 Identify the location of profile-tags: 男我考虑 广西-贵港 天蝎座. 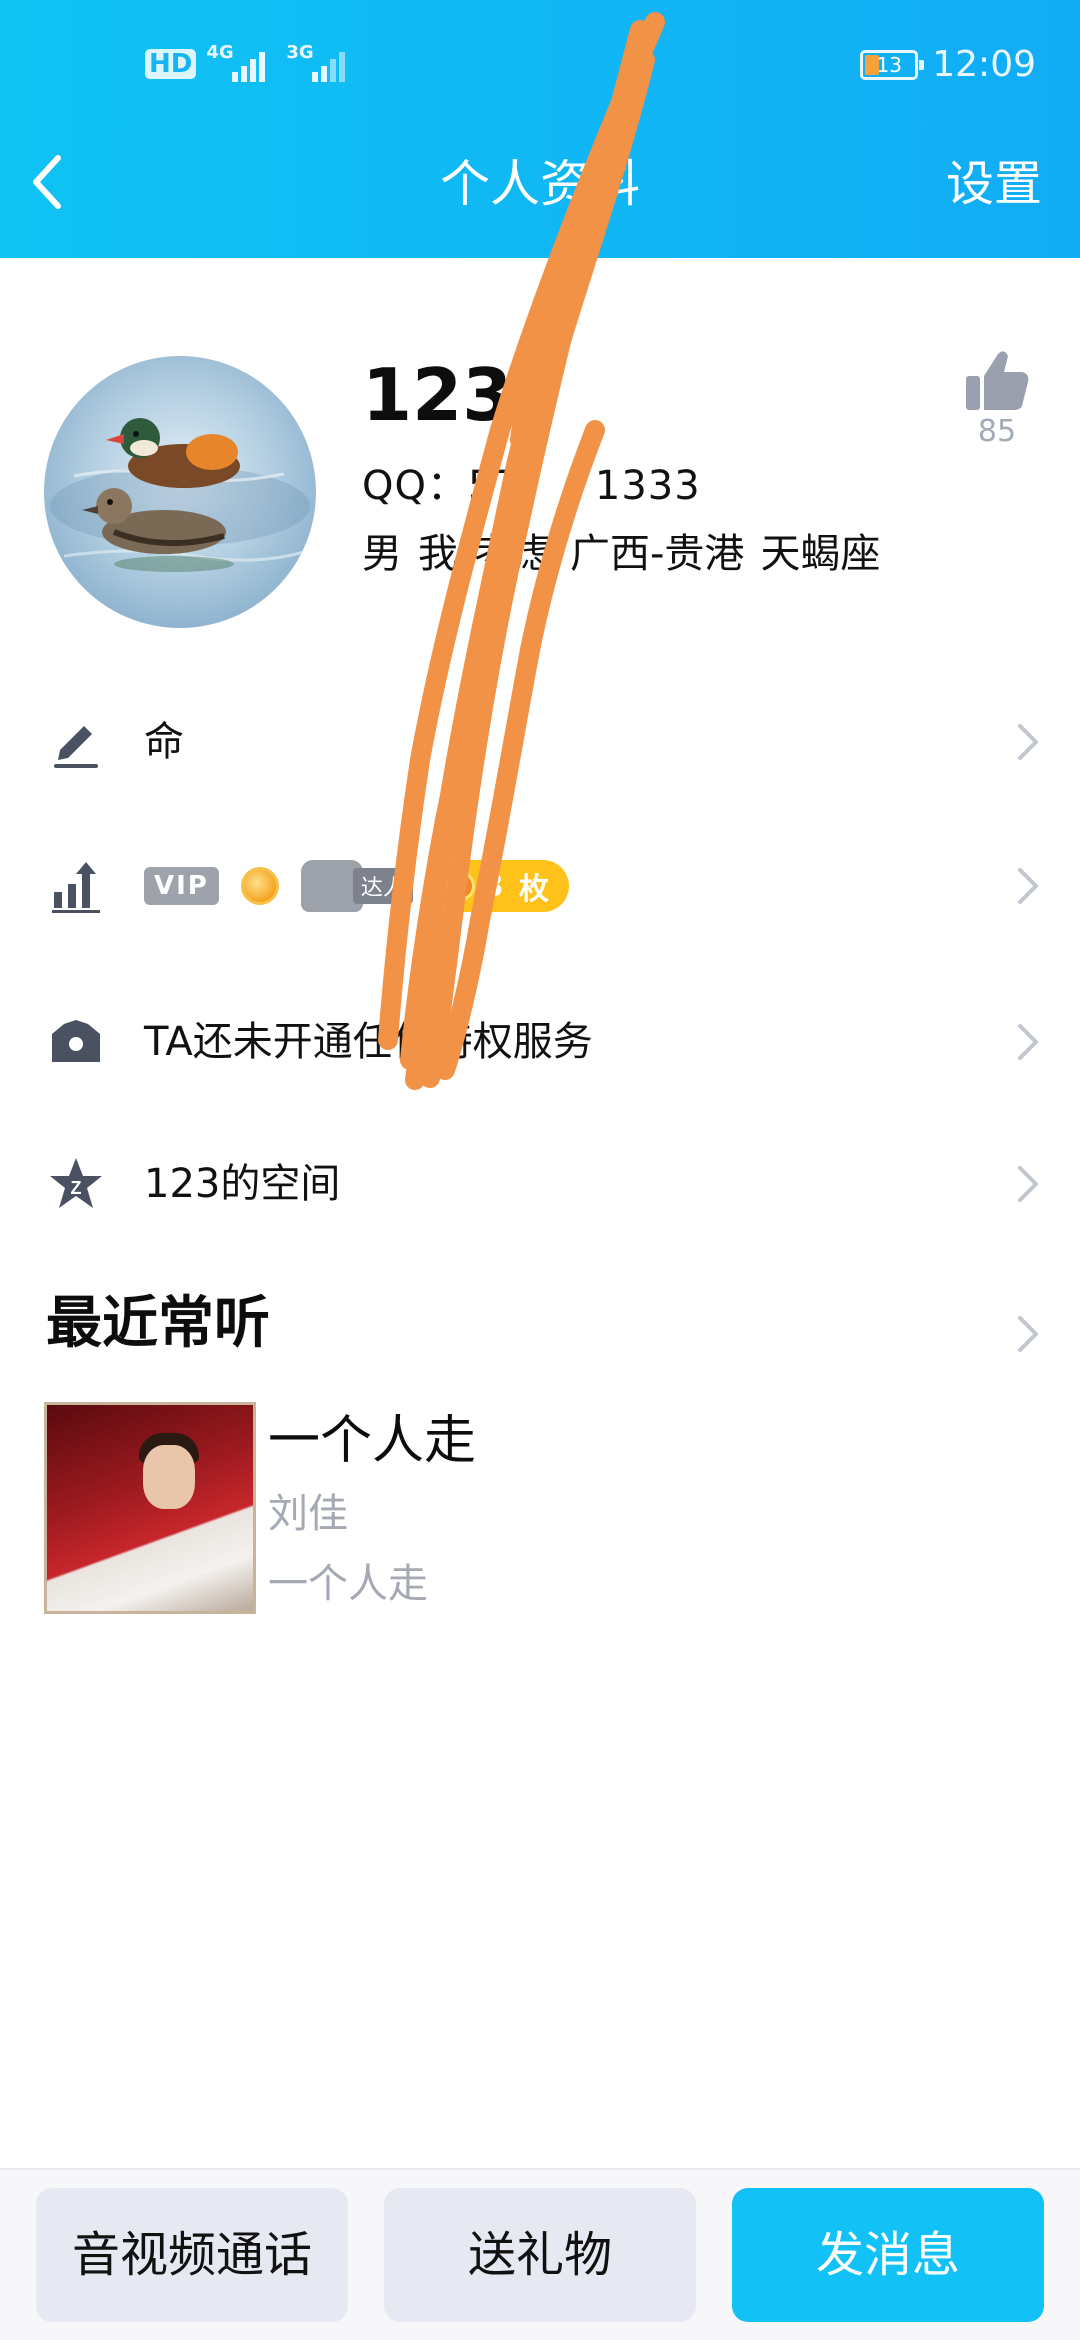
(629, 554).